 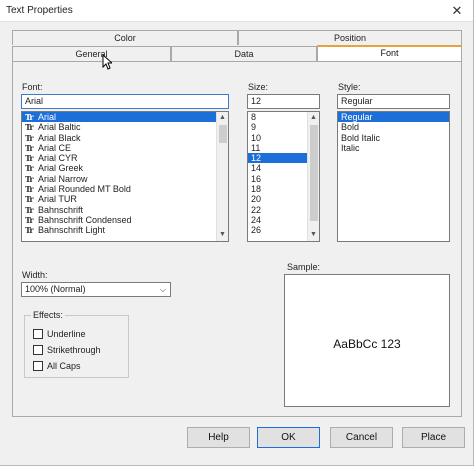 I want to click on font-list-item-label: Arial Narrow, so click(x=63, y=178).